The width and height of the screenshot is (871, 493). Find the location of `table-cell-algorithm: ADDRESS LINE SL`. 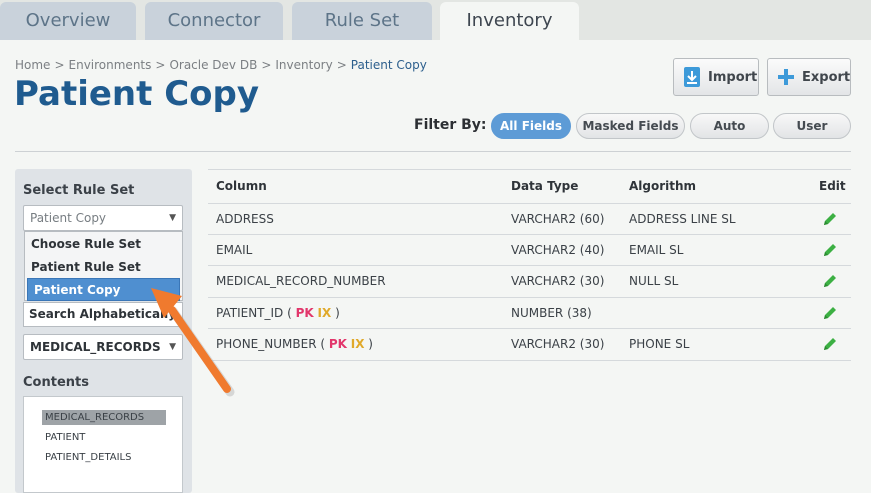

table-cell-algorithm: ADDRESS LINE SL is located at coordinates (682, 219).